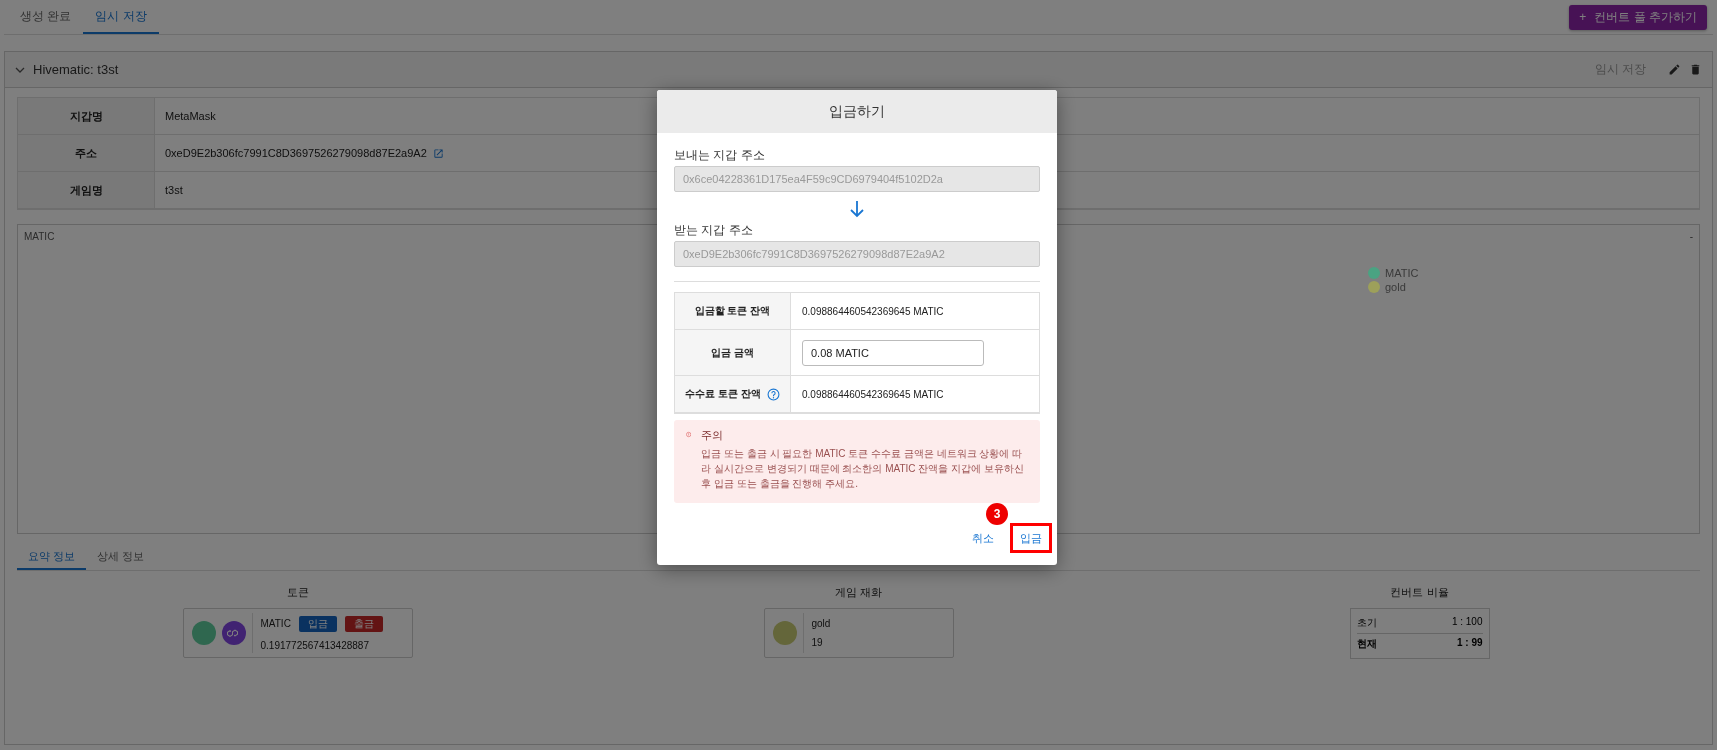 The image size is (1717, 750). I want to click on table-header-cell: 수수료 토큰 잔액, so click(723, 394).